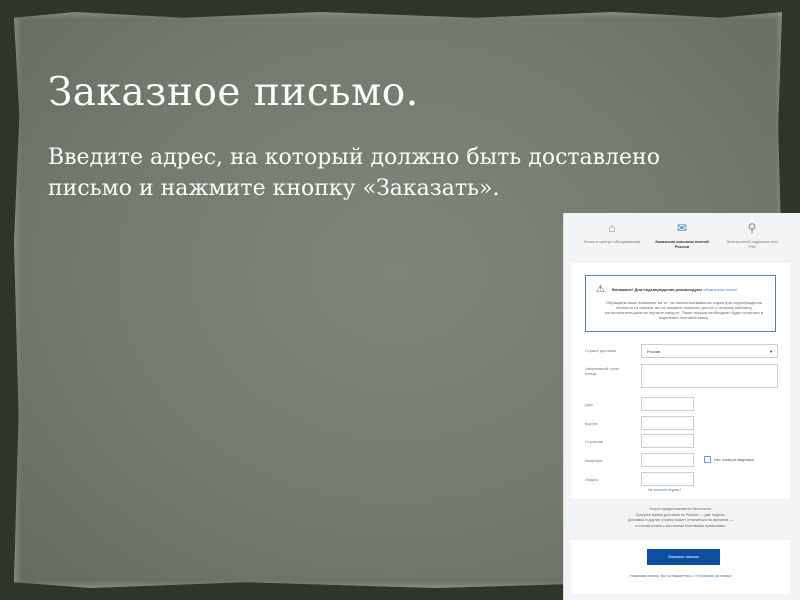 The image size is (800, 600). I want to click on tab-service-center: ⌂ Лично в центре обслуживания, so click(612, 232).